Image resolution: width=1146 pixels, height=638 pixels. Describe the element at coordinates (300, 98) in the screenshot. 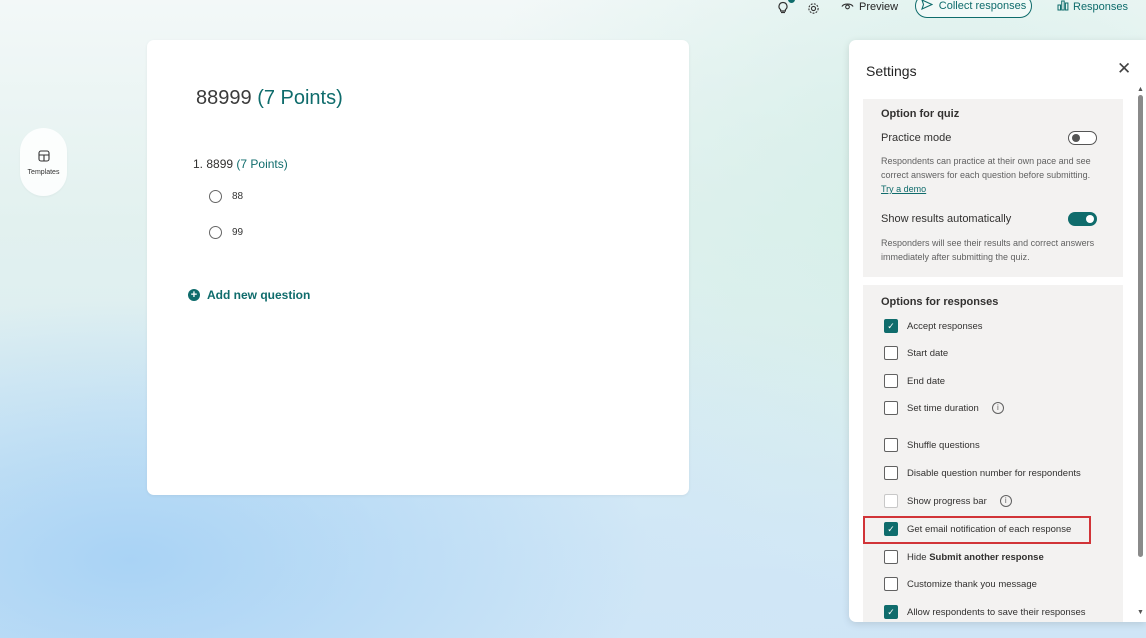

I see `form-title-points: (7 Points)` at that location.